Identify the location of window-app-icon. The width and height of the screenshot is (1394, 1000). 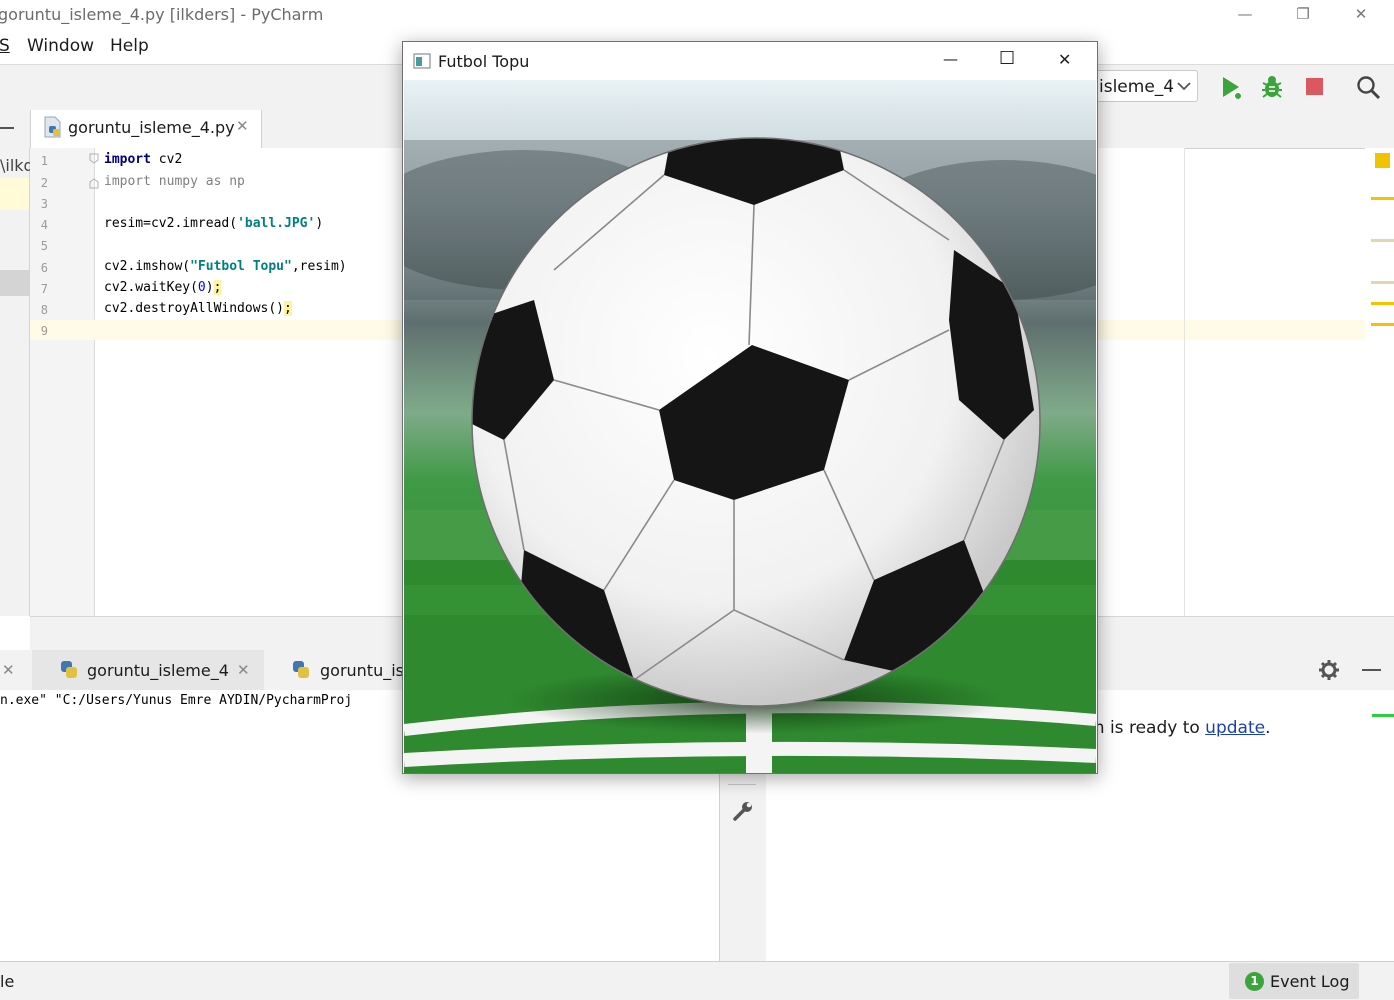
(422, 61).